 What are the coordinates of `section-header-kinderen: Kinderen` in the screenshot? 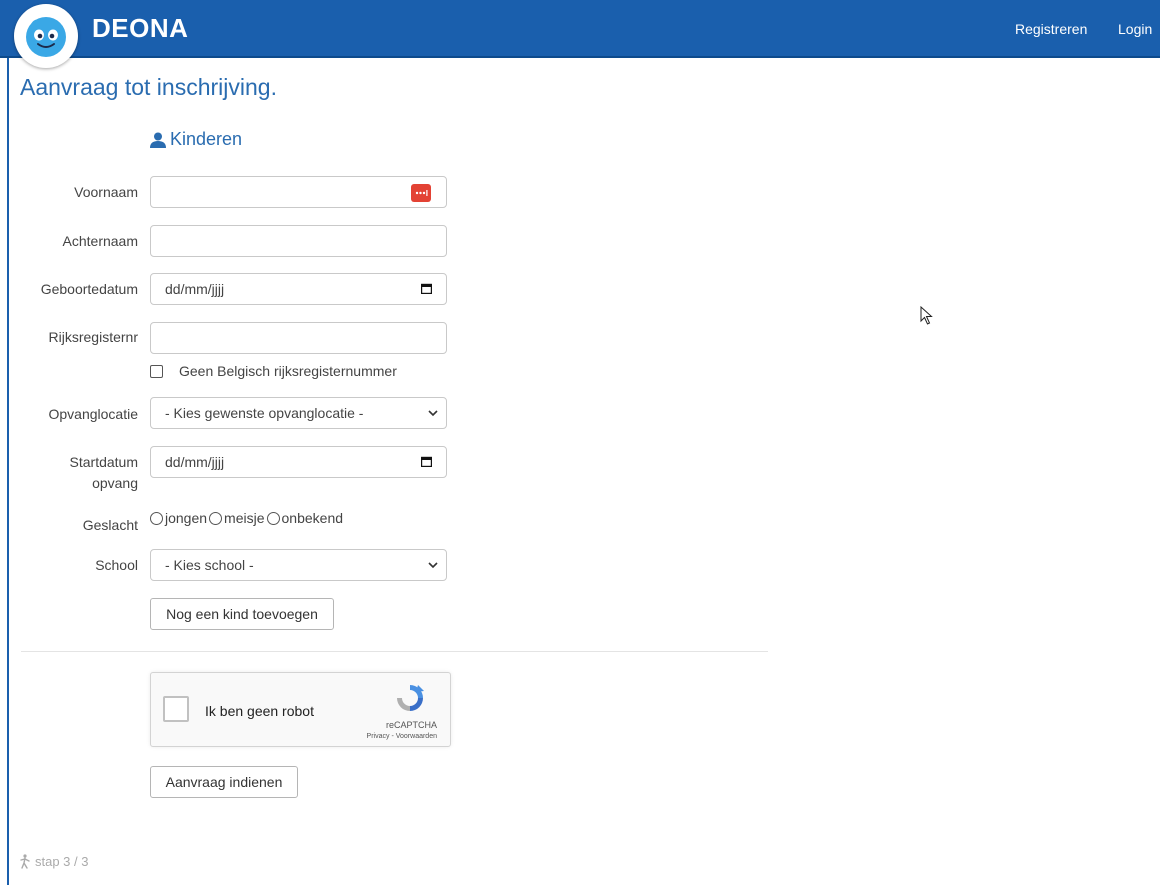 It's located at (196, 139).